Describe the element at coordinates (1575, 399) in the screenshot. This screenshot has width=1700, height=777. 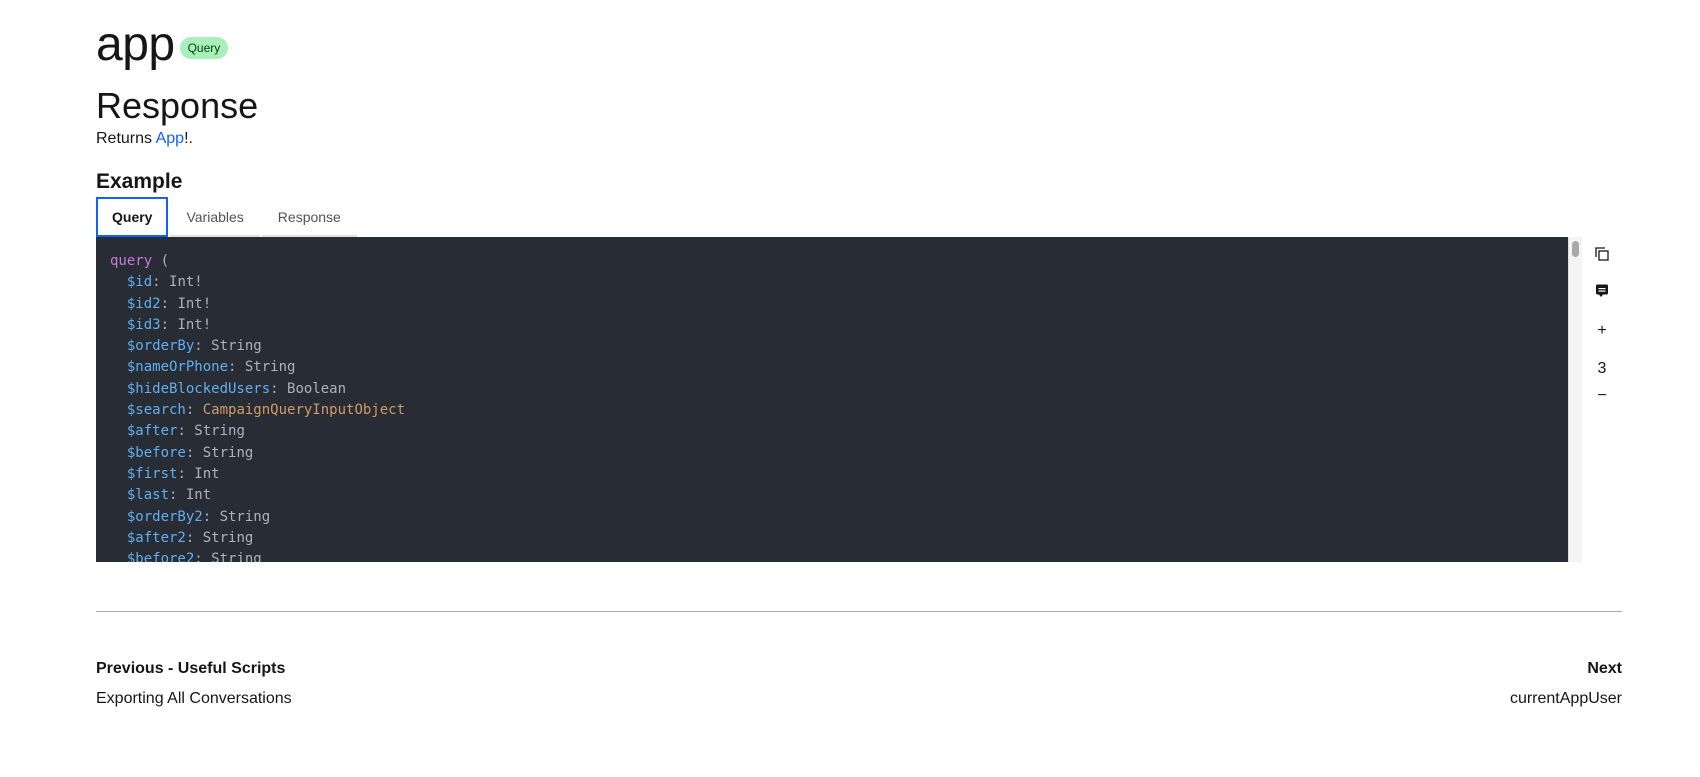
I see `code-scrollbar` at that location.